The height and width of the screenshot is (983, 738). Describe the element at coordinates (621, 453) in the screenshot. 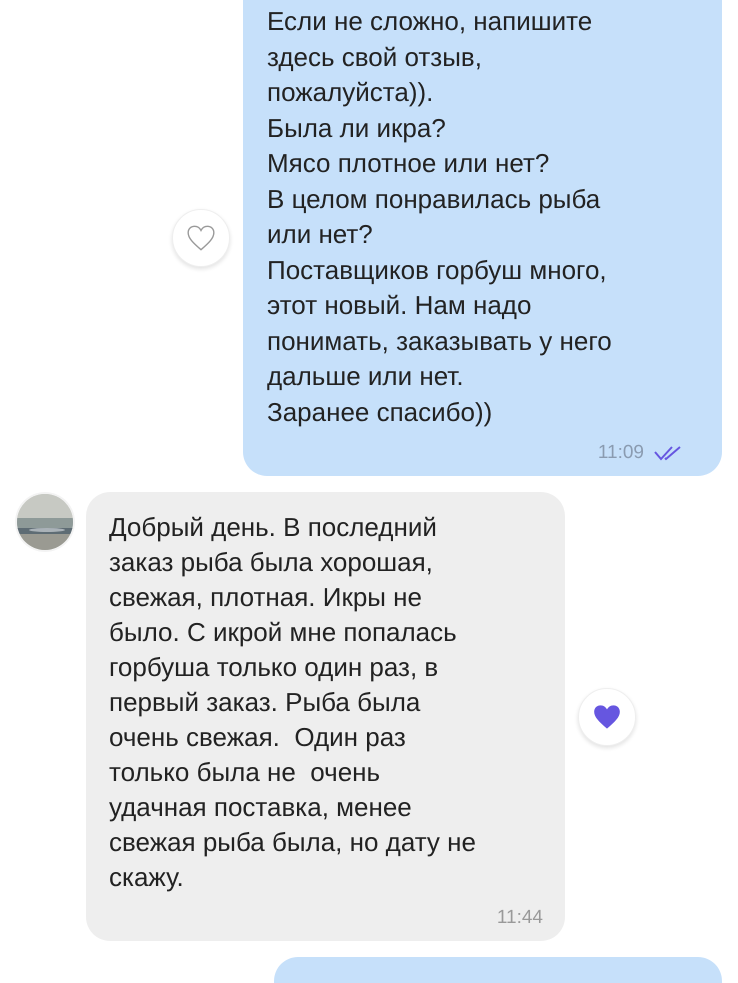

I see `message-time: 11:09` at that location.